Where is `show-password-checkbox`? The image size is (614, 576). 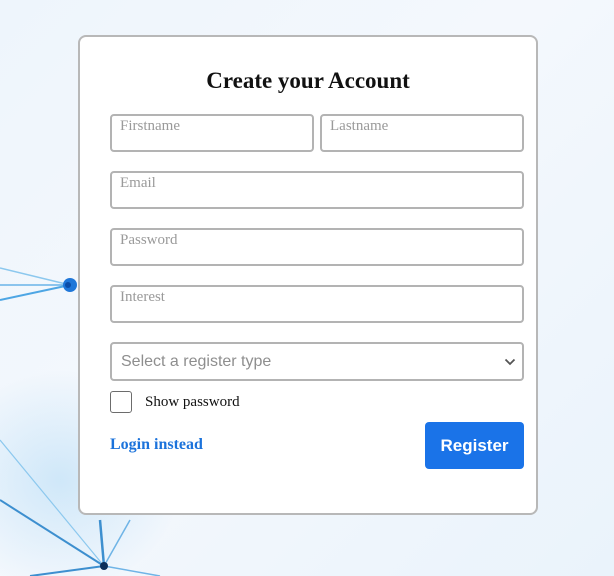
show-password-checkbox is located at coordinates (121, 402).